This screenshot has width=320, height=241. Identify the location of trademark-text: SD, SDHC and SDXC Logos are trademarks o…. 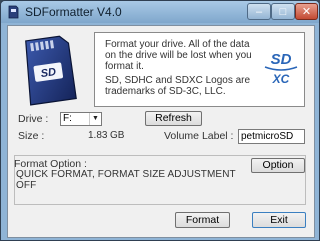
(178, 86).